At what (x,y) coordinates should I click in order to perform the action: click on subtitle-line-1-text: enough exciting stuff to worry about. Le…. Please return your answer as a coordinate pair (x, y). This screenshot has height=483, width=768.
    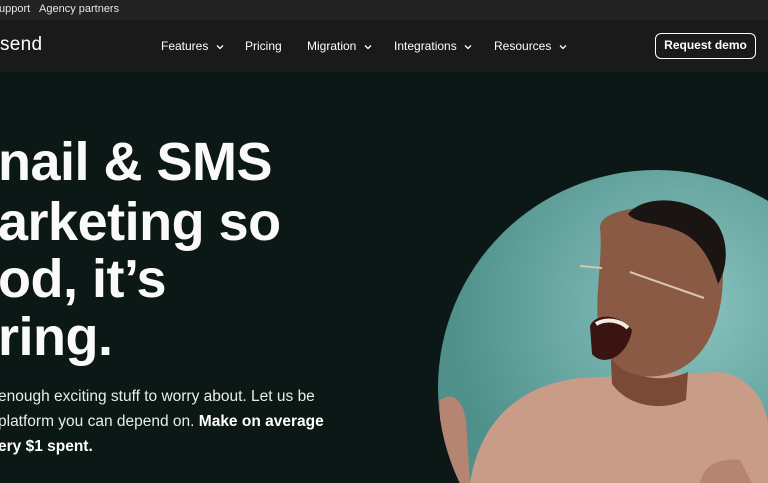
    Looking at the image, I should click on (157, 396).